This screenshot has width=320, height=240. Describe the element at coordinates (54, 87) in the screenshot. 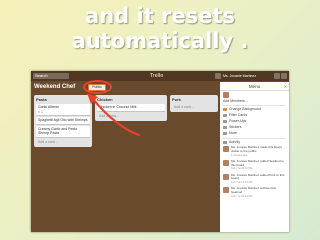

I see `board-title: Weekend Chef` at that location.